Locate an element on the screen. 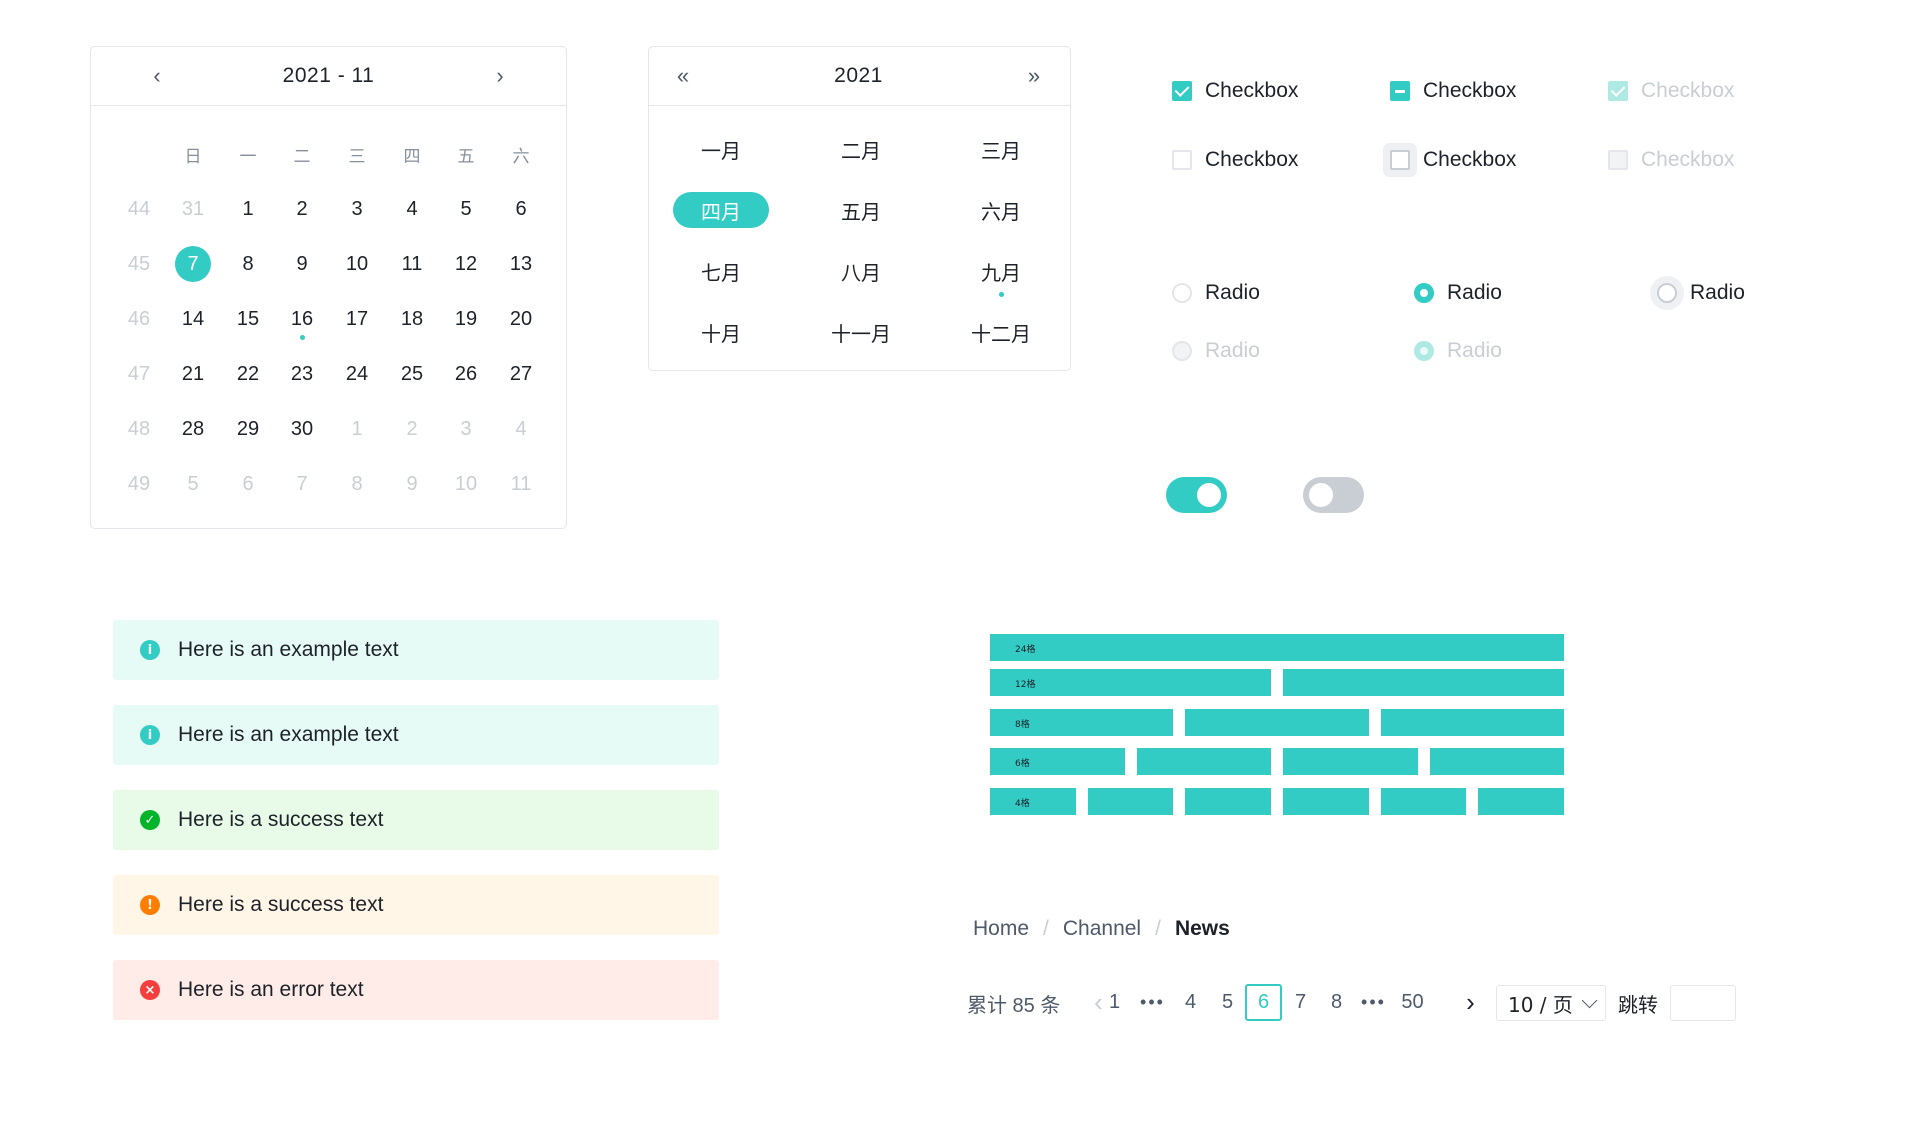  date-cell: 17 is located at coordinates (357, 319).